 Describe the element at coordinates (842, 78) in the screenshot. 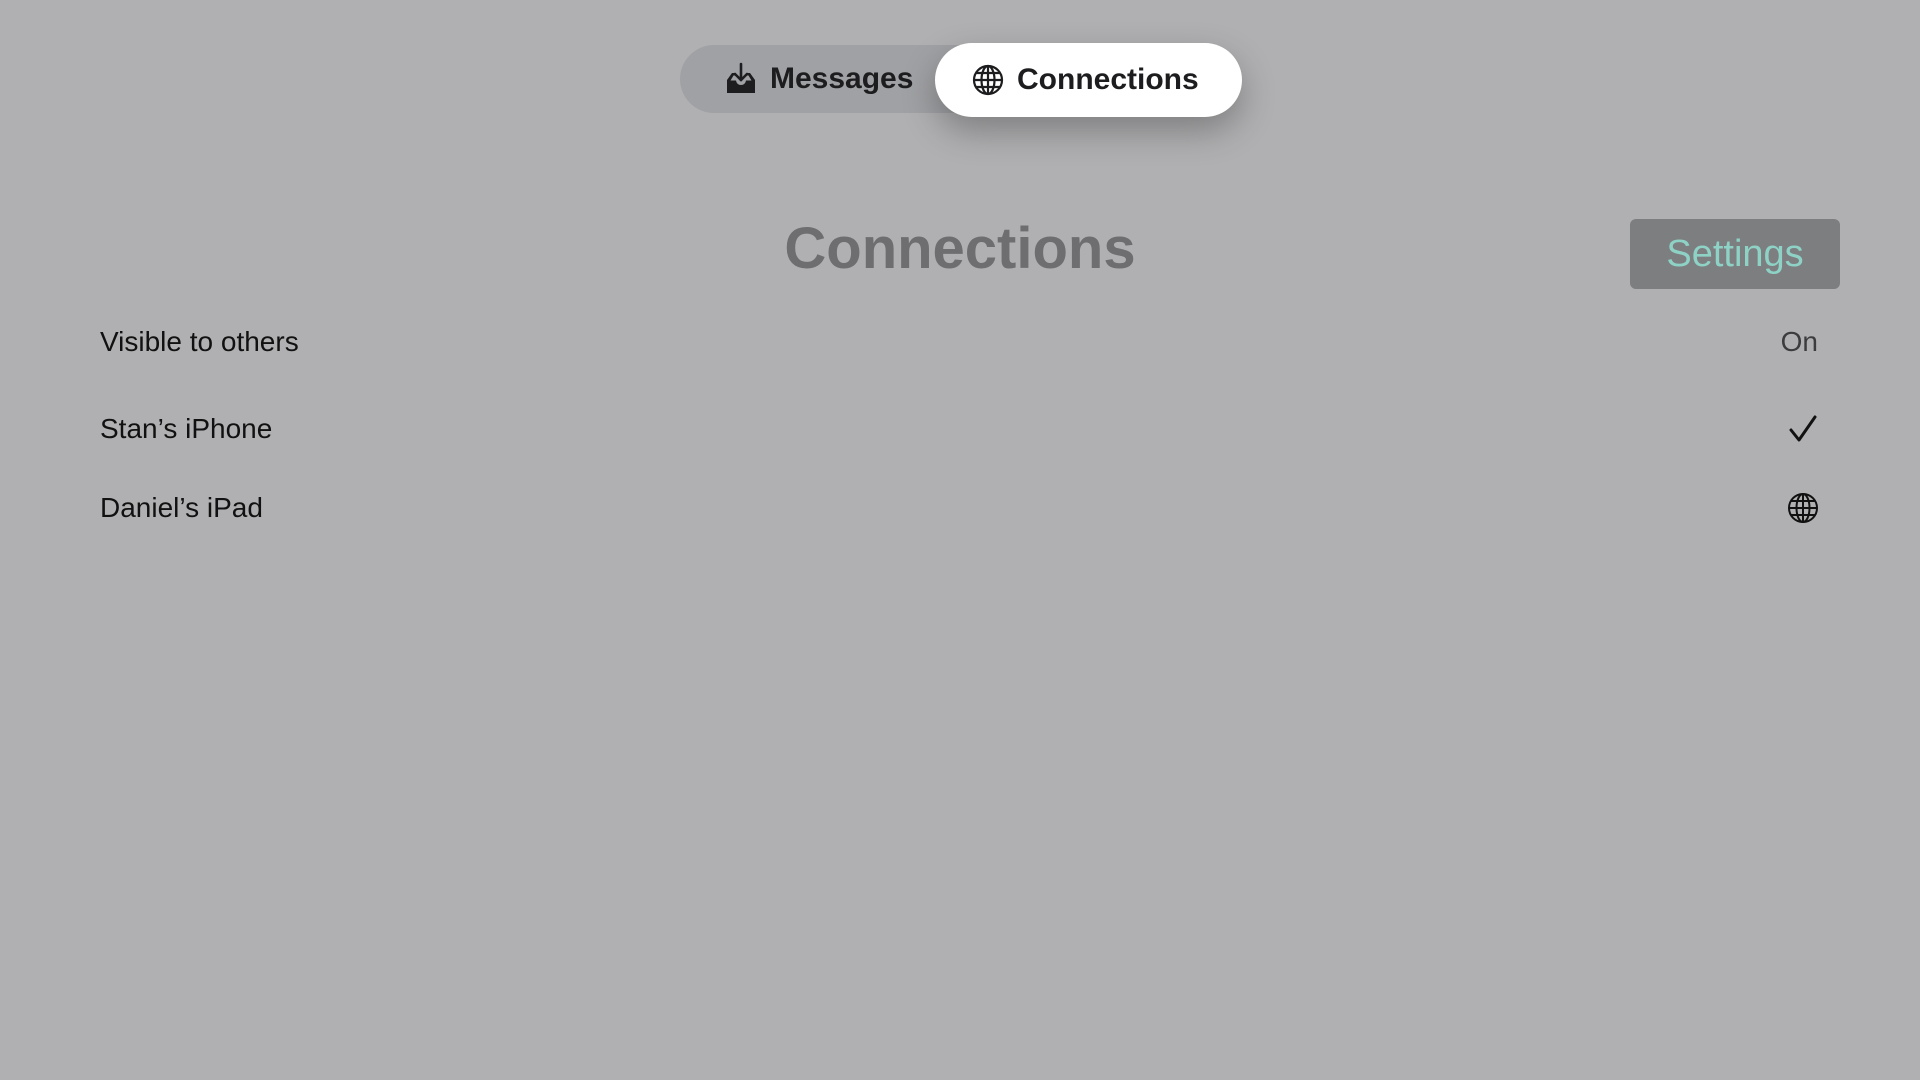

I see `tab-messages-label: Messages` at that location.